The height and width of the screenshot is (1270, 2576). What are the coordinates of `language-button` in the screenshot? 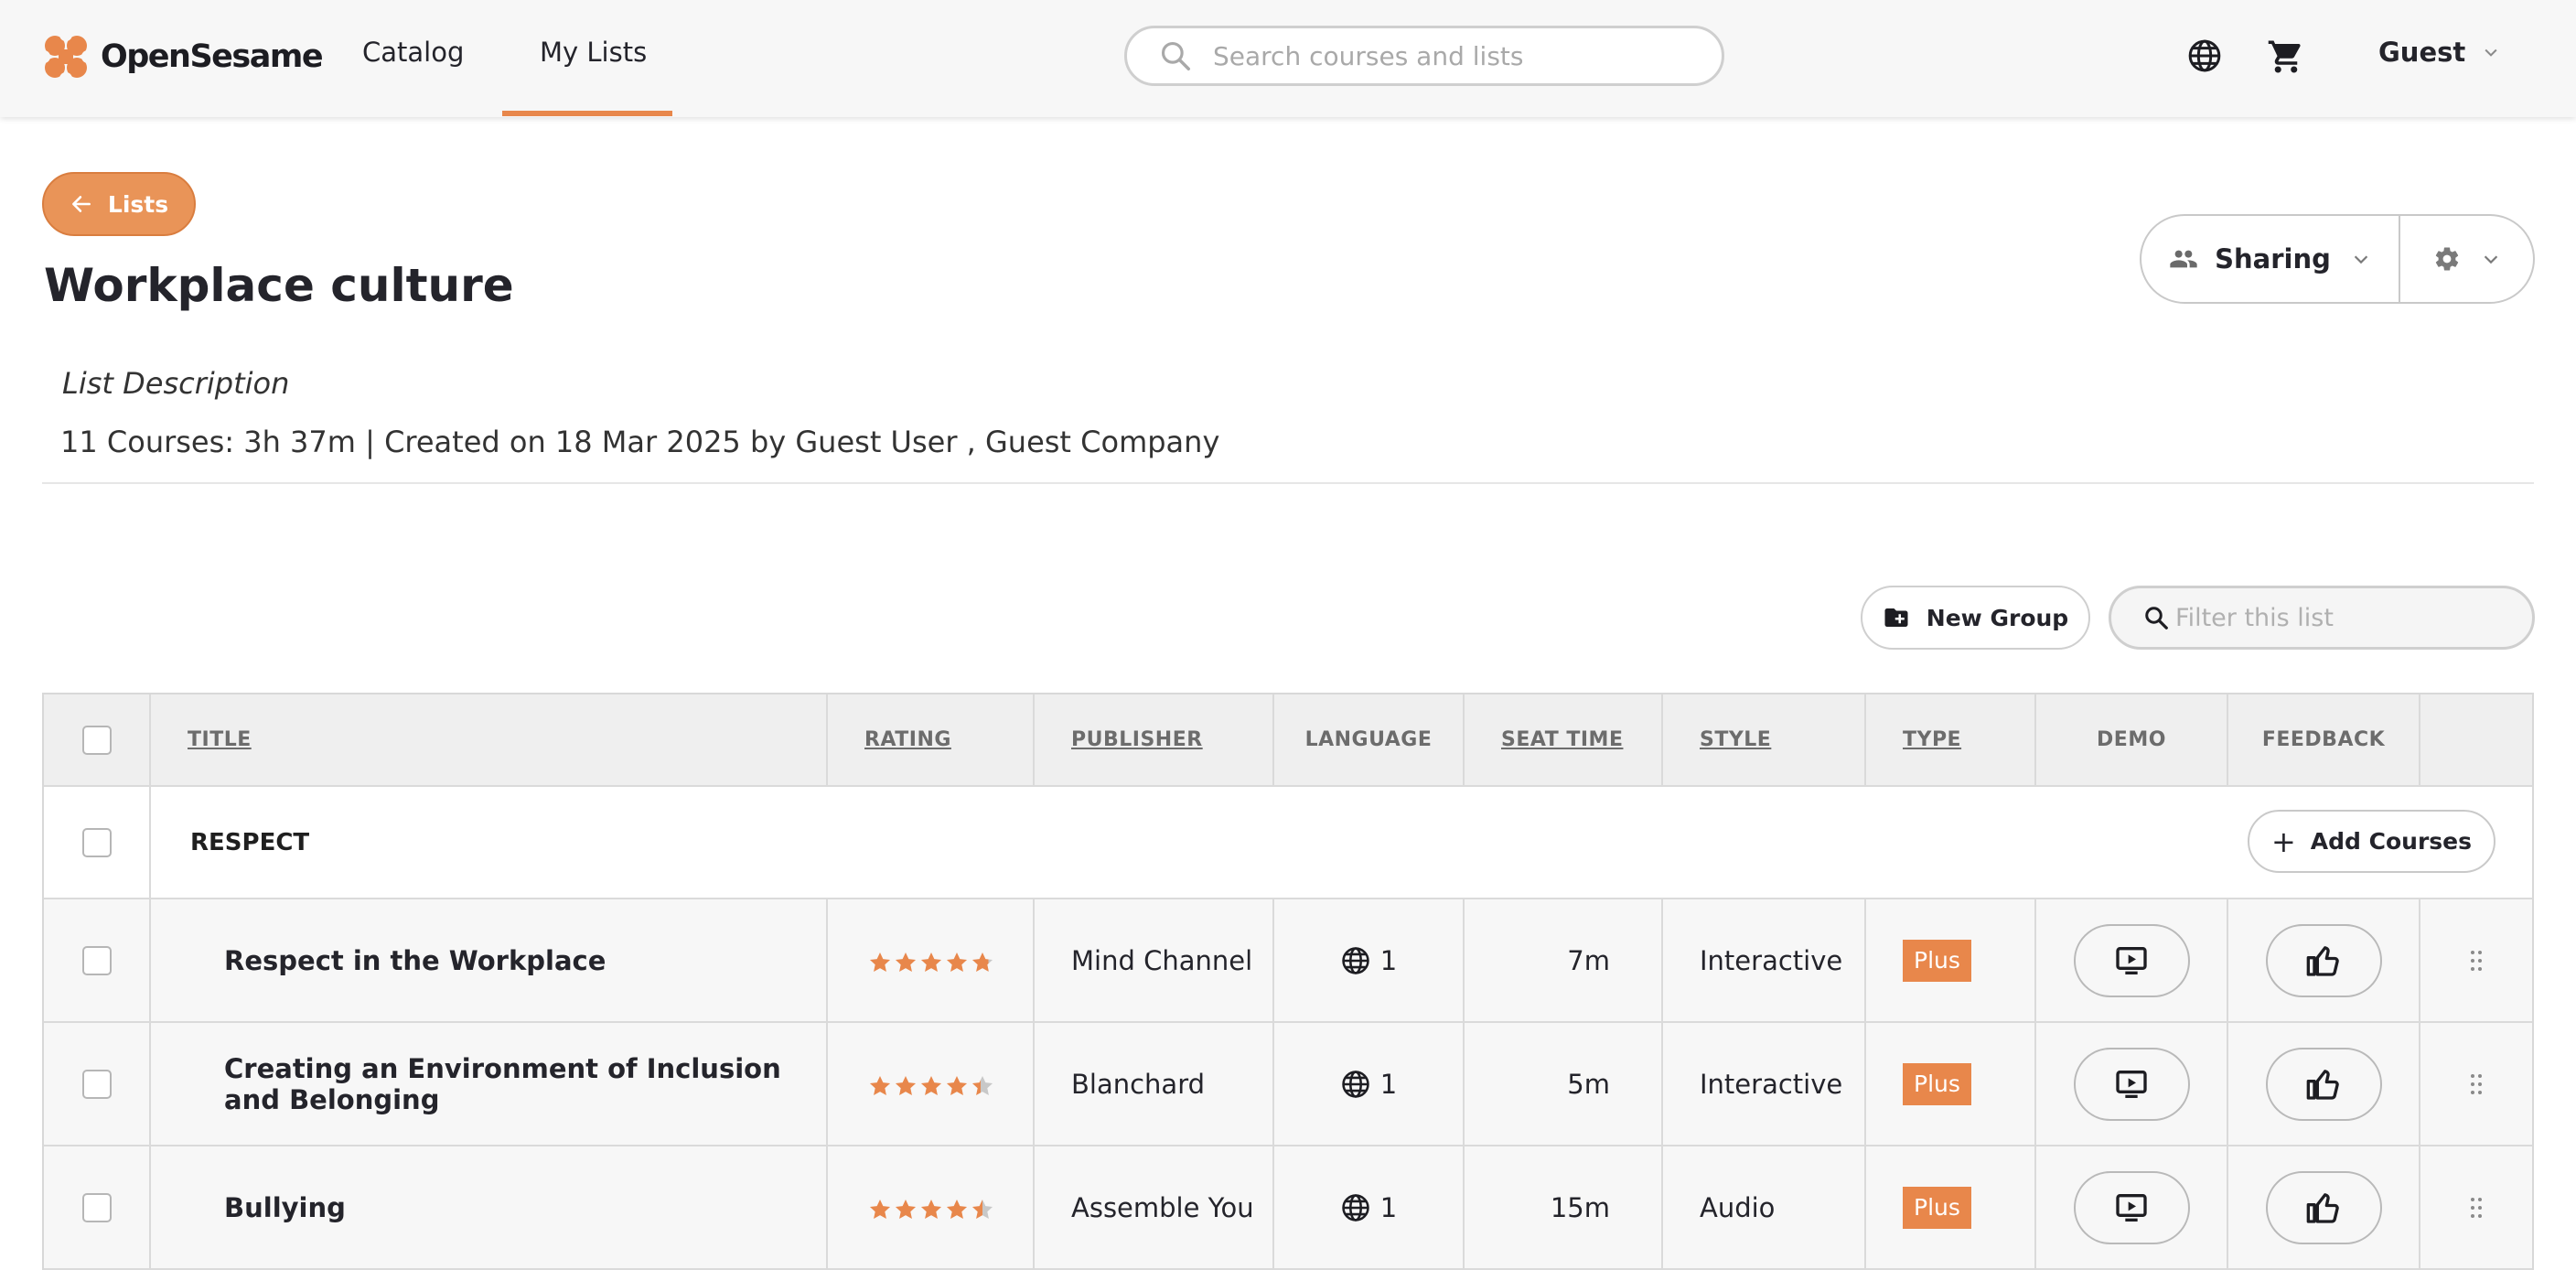 It's located at (2205, 58).